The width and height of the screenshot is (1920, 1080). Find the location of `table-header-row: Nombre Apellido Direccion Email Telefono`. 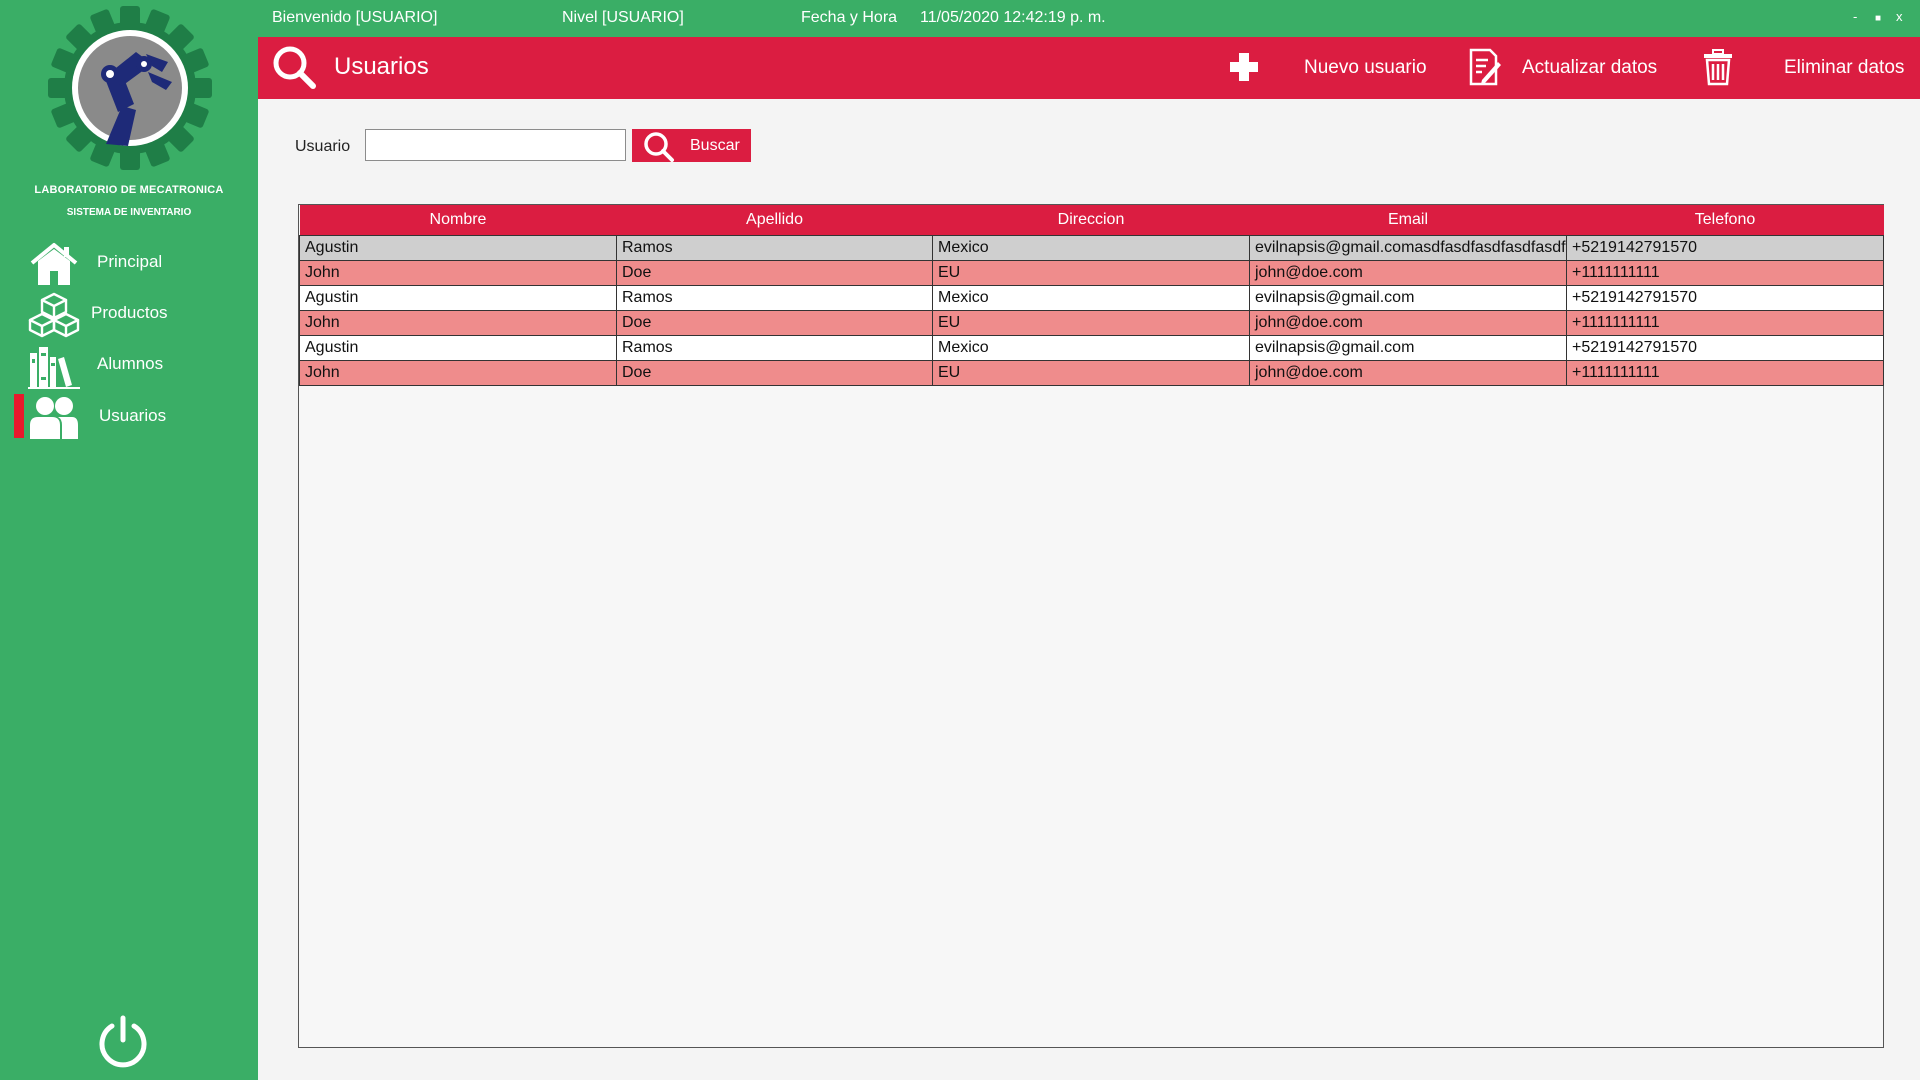

table-header-row: Nombre Apellido Direccion Email Telefono is located at coordinates (1091, 220).